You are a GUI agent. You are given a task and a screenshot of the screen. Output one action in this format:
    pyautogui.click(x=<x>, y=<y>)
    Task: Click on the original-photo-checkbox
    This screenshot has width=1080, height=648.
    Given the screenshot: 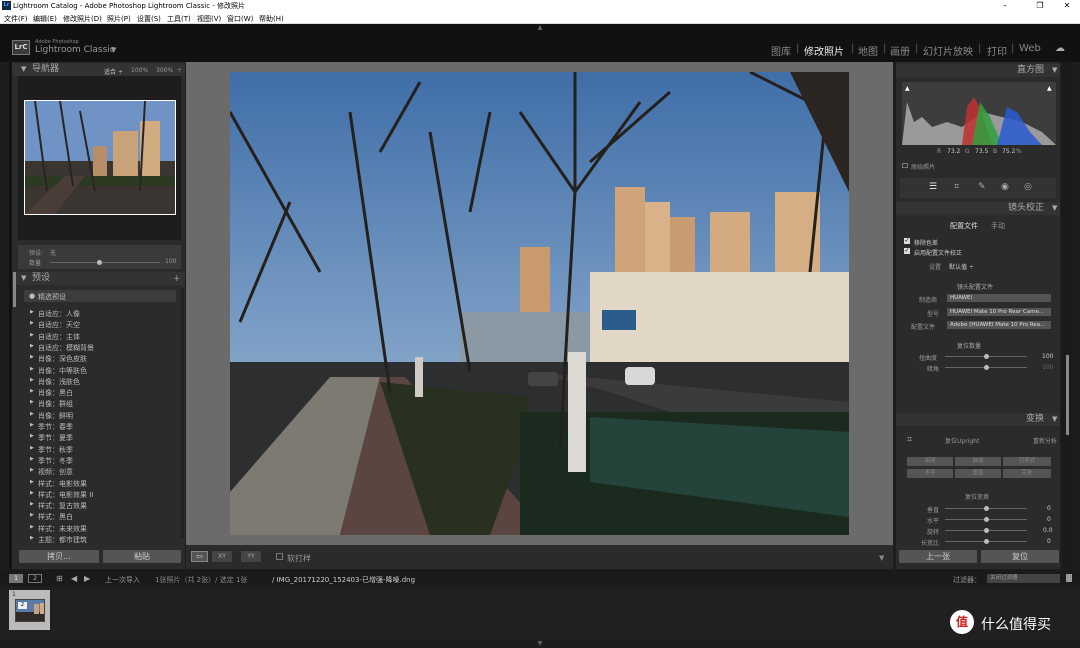 What is the action you would take?
    pyautogui.click(x=905, y=165)
    